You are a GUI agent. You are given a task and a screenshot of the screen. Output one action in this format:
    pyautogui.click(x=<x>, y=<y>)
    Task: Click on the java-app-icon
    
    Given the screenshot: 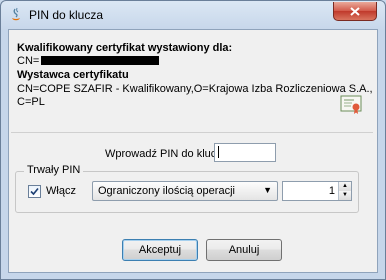 What is the action you would take?
    pyautogui.click(x=16, y=14)
    